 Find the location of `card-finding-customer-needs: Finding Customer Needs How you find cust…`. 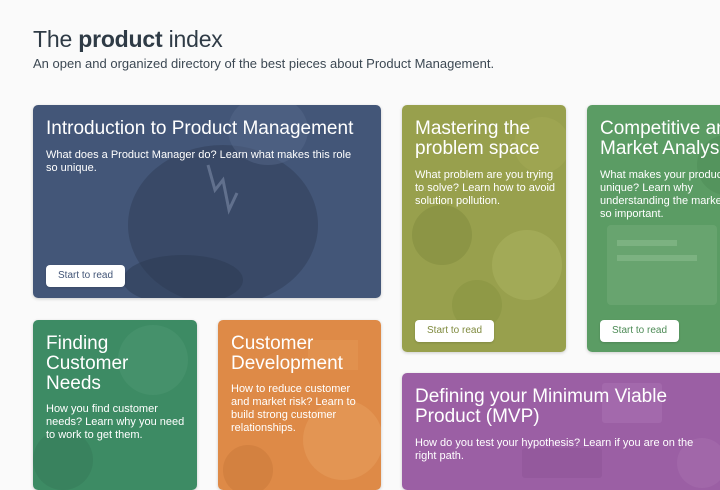

card-finding-customer-needs: Finding Customer Needs How you find cust… is located at coordinates (115, 405).